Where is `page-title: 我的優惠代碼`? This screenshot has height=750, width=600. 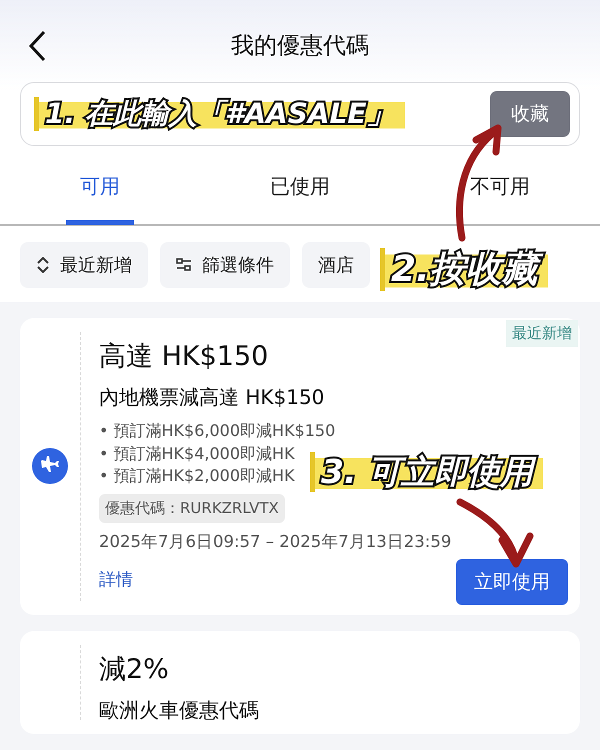 page-title: 我的優惠代碼 is located at coordinates (300, 46).